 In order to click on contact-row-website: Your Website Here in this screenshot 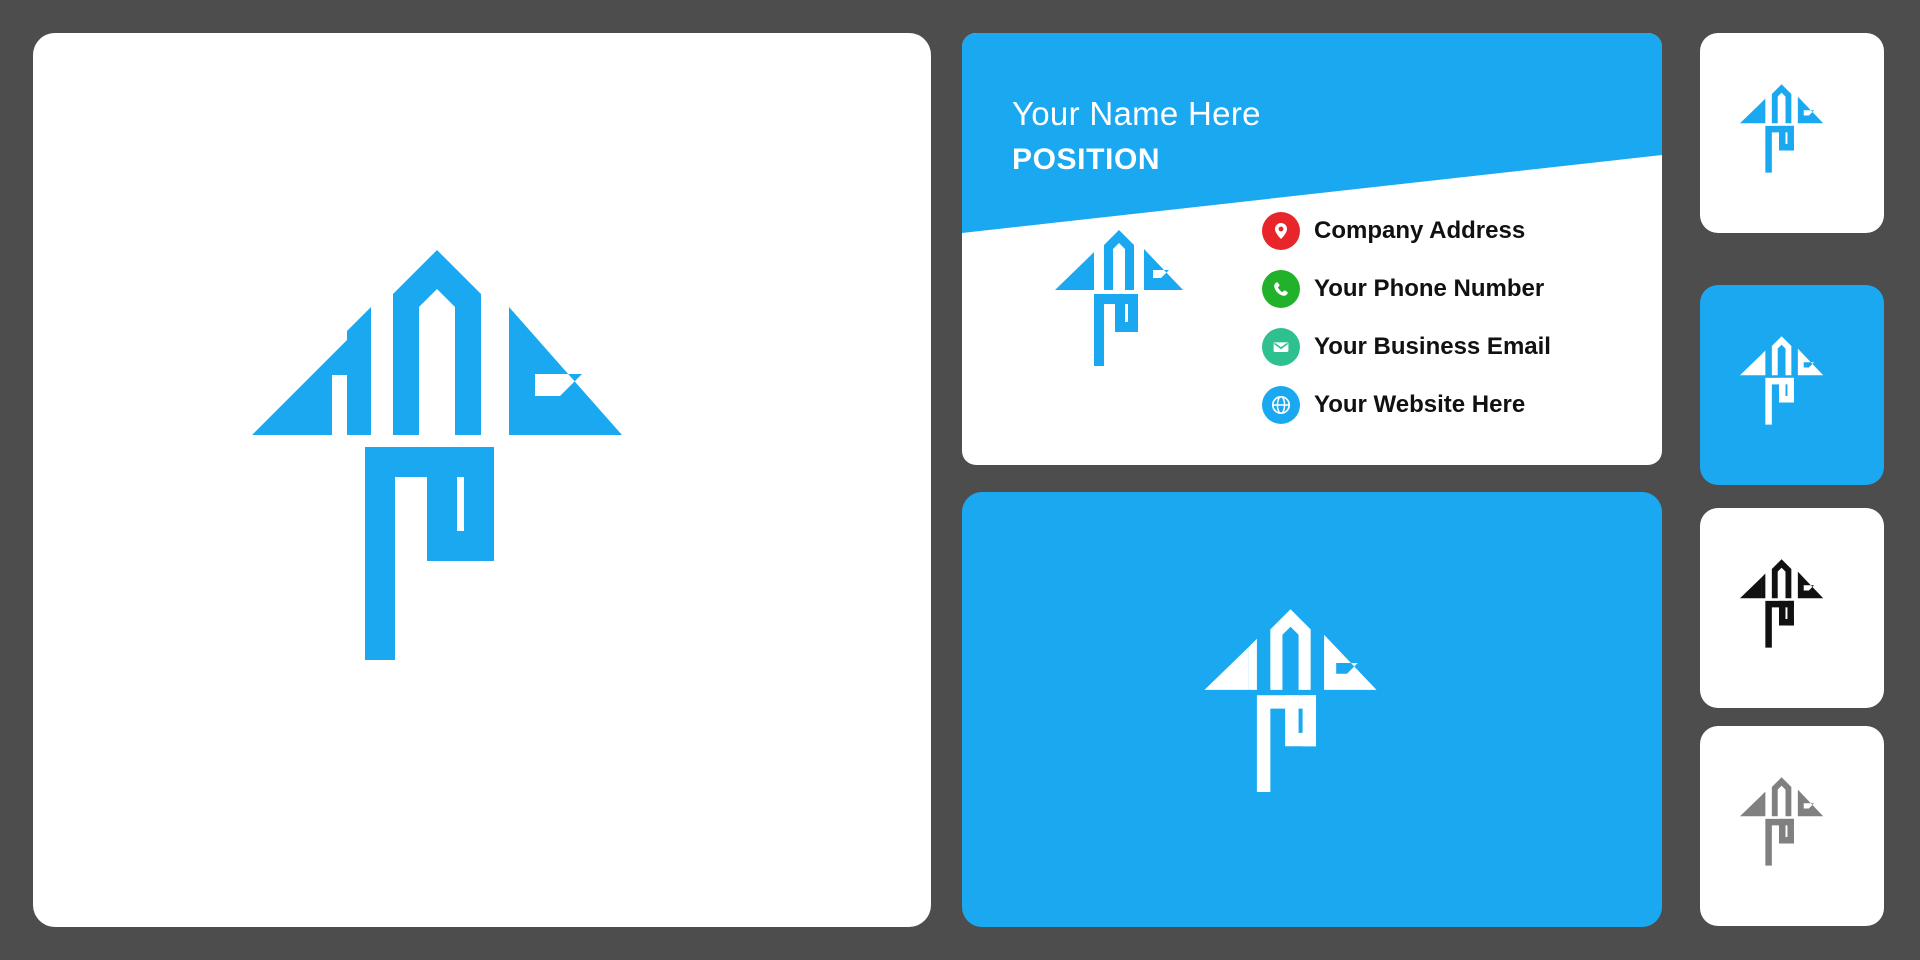, I will do `click(1442, 405)`.